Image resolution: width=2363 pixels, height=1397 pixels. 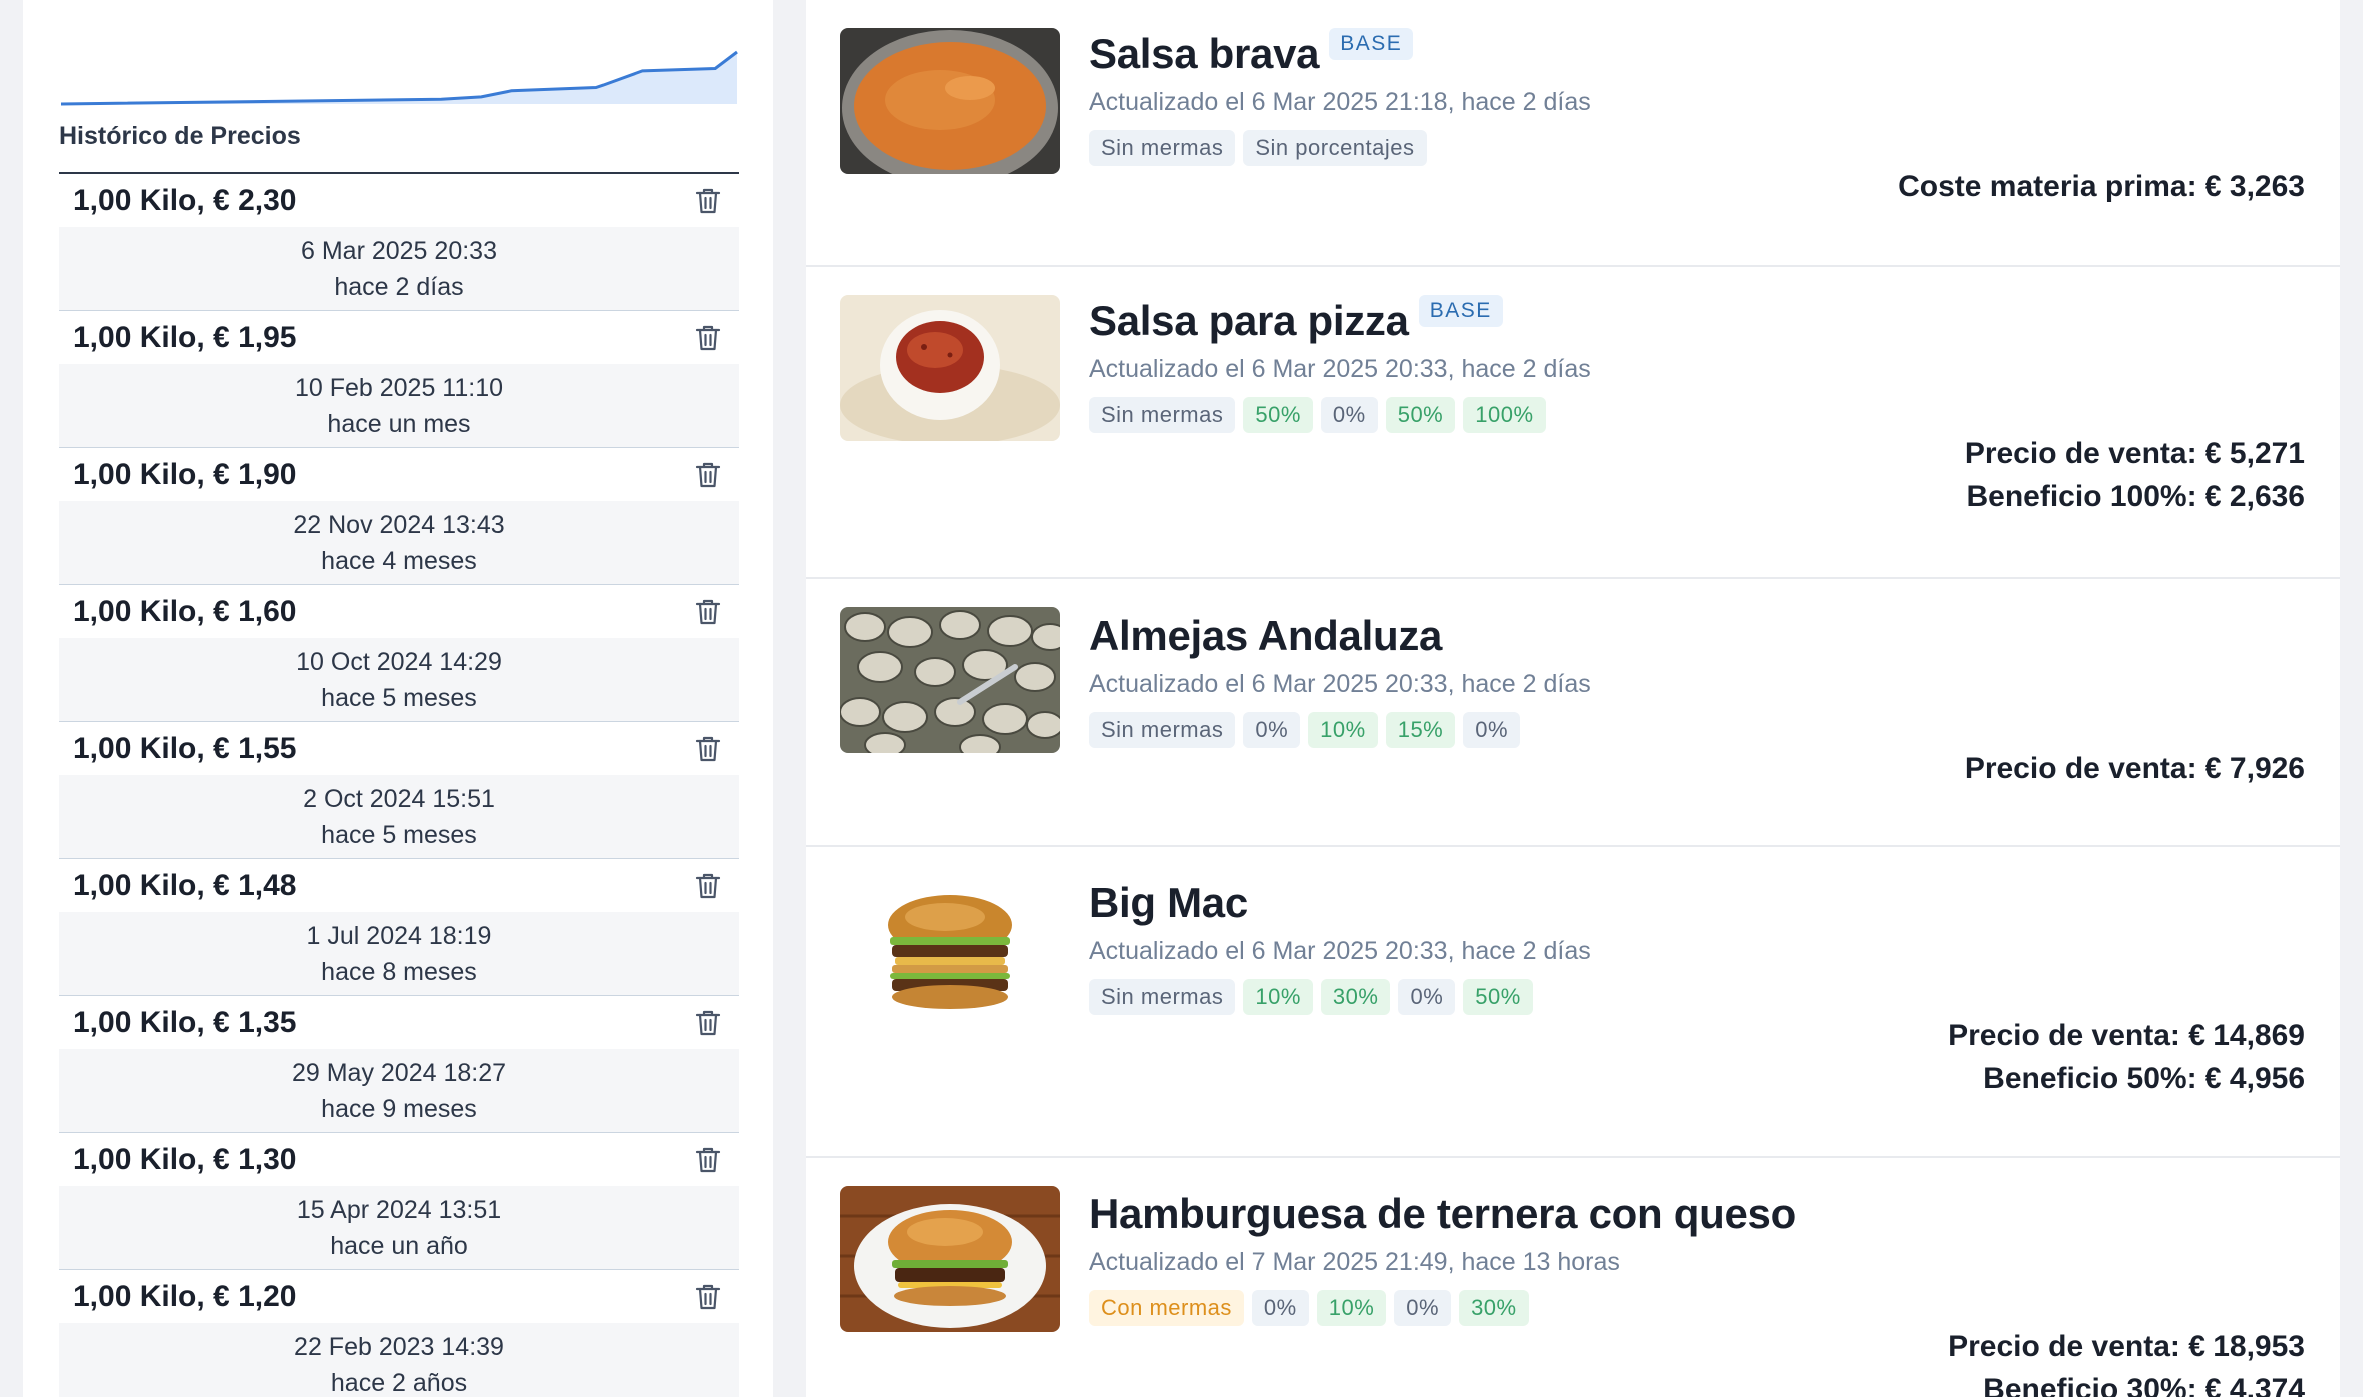 What do you see at coordinates (1317, 415) in the screenshot?
I see `recipe-tags: Sin mermas 50% 0% 50% 100%` at bounding box center [1317, 415].